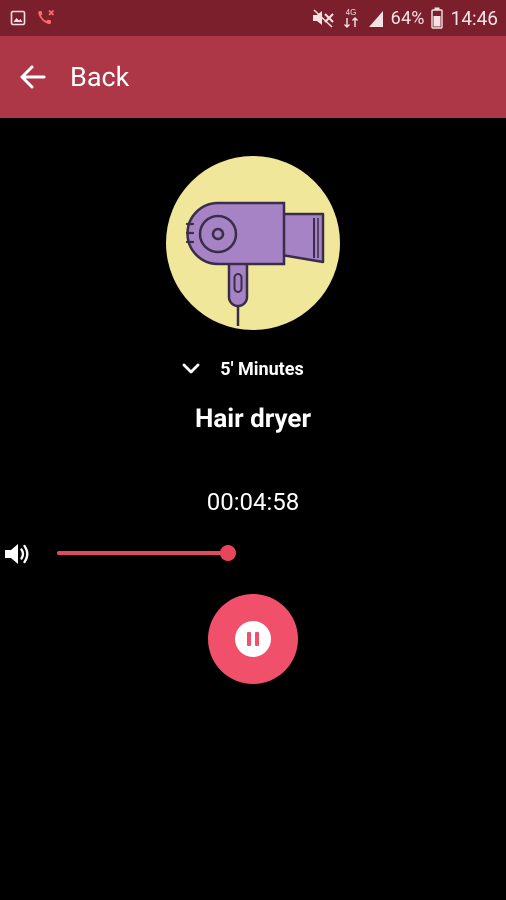  What do you see at coordinates (407, 18) in the screenshot?
I see `battery-percentage: 64%` at bounding box center [407, 18].